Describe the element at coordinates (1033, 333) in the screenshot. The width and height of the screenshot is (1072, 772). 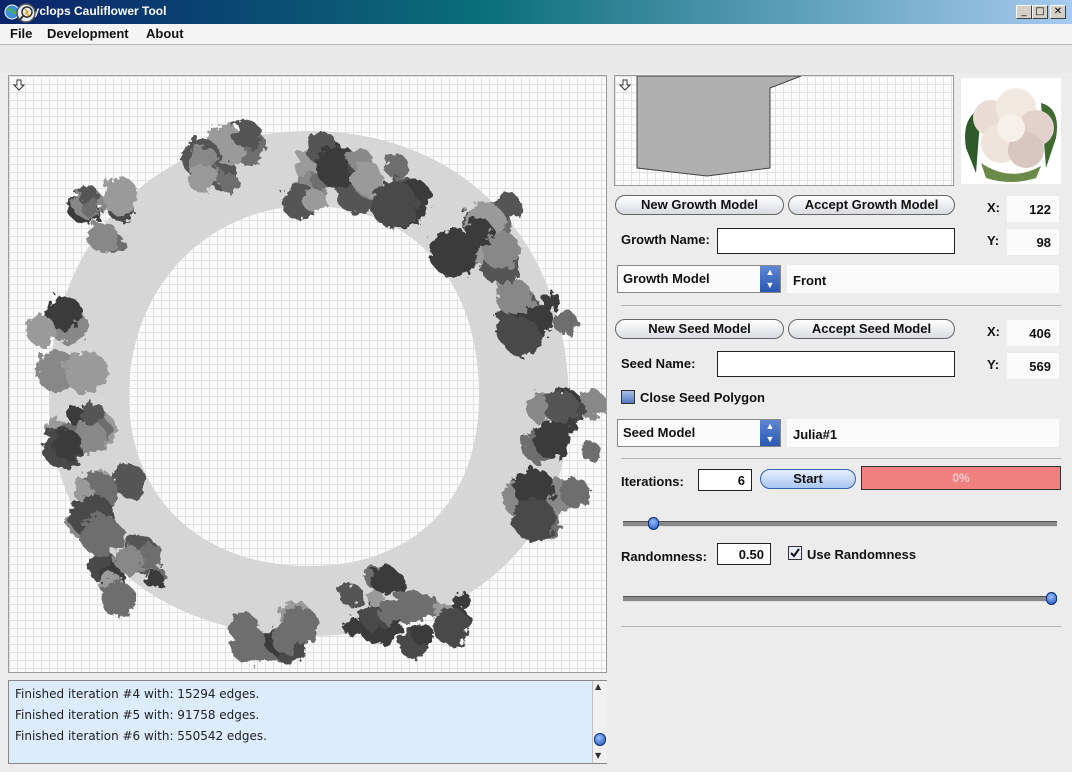
I see `seed-x-value: 406` at that location.